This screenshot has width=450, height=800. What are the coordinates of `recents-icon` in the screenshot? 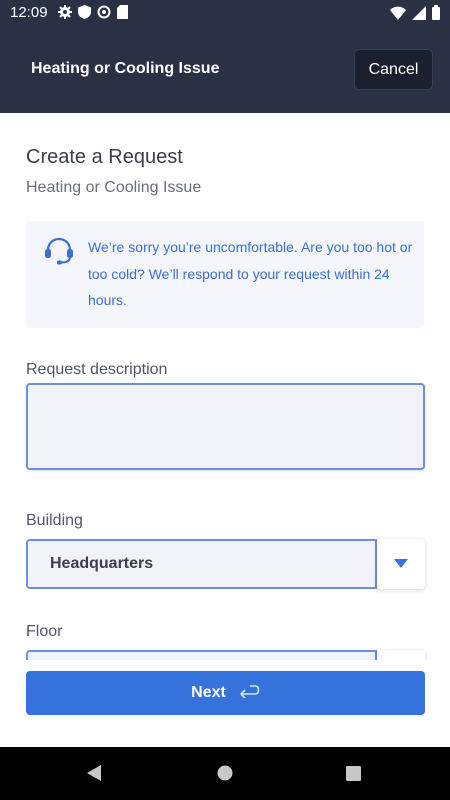 It's located at (353, 776).